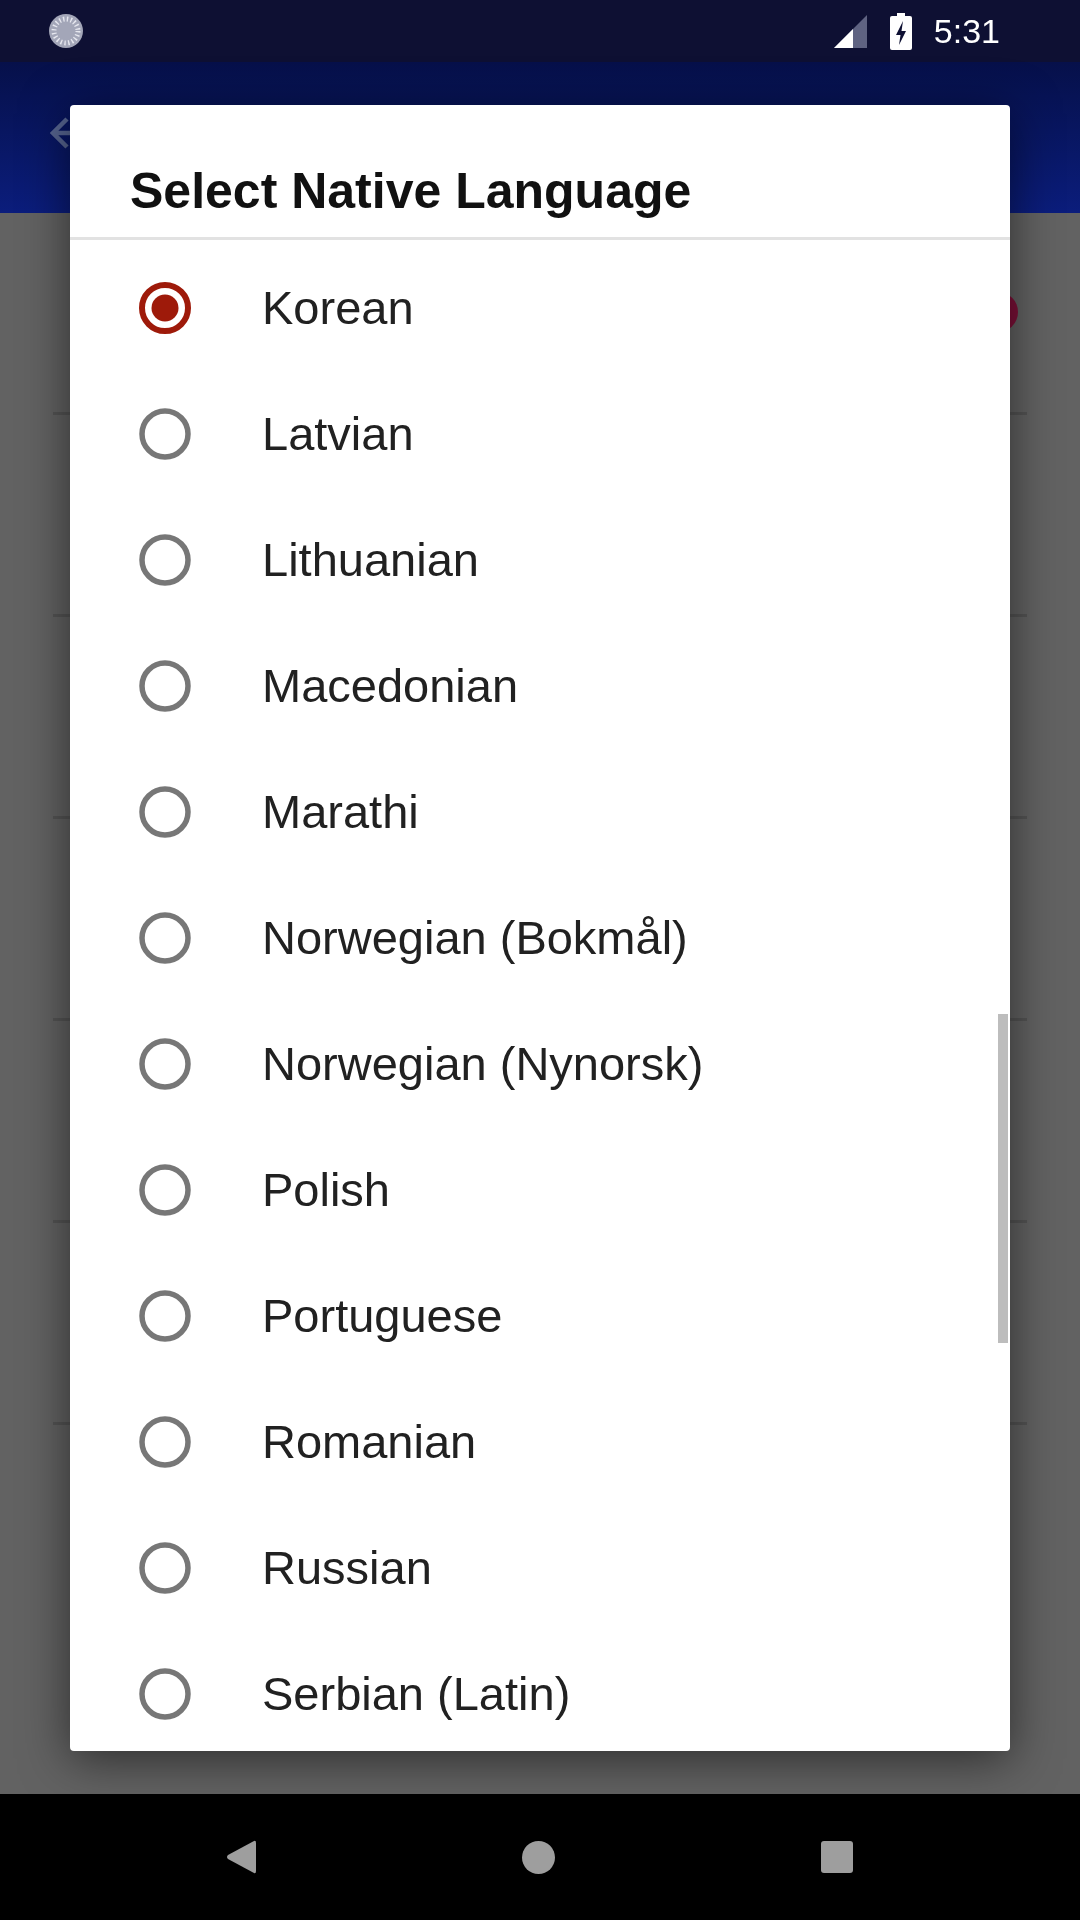  What do you see at coordinates (308, 1442) in the screenshot?
I see `language-option: Romanian` at bounding box center [308, 1442].